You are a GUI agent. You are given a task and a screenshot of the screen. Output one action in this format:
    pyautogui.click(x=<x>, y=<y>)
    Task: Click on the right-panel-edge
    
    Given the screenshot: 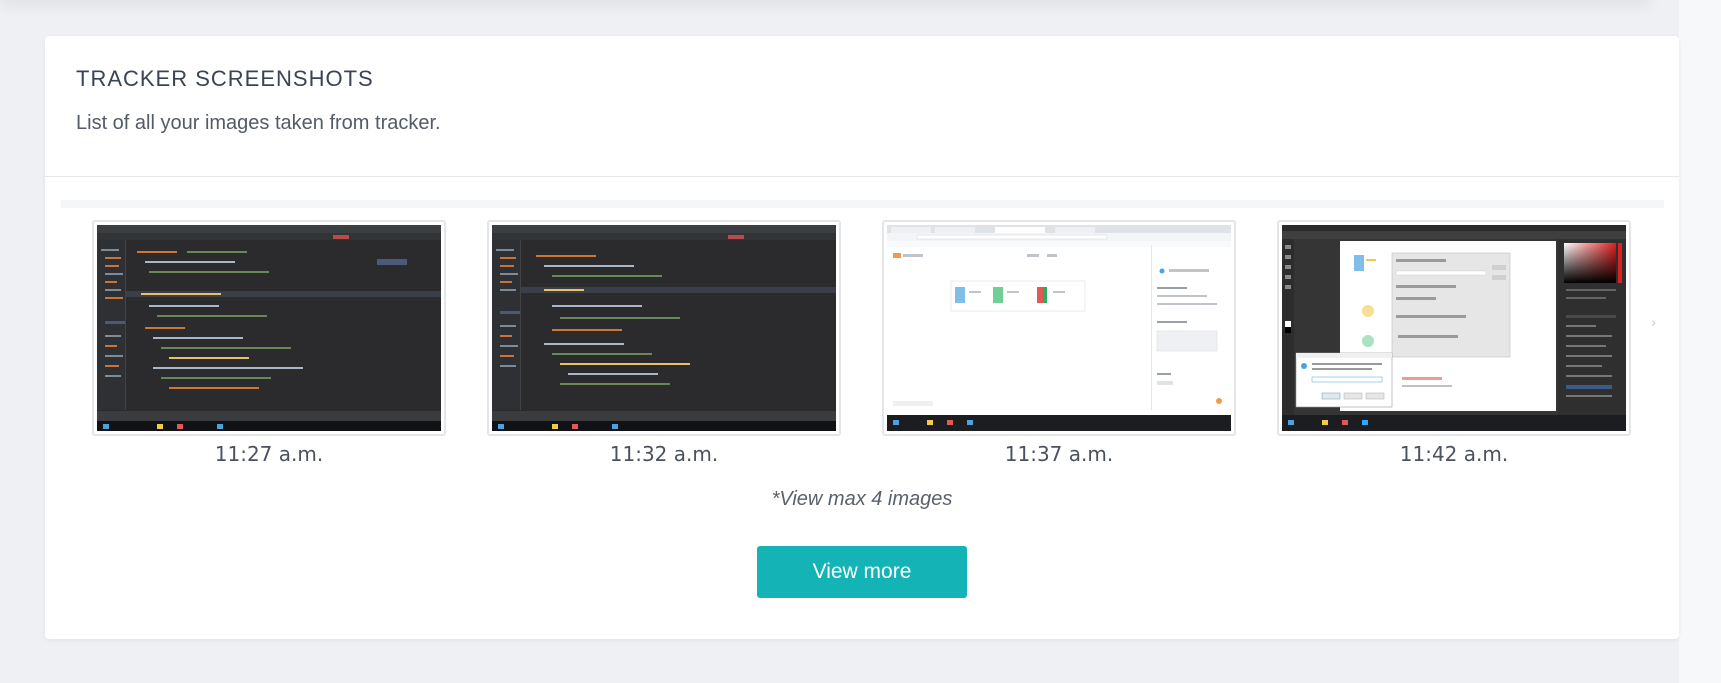 What is the action you would take?
    pyautogui.click(x=1700, y=341)
    